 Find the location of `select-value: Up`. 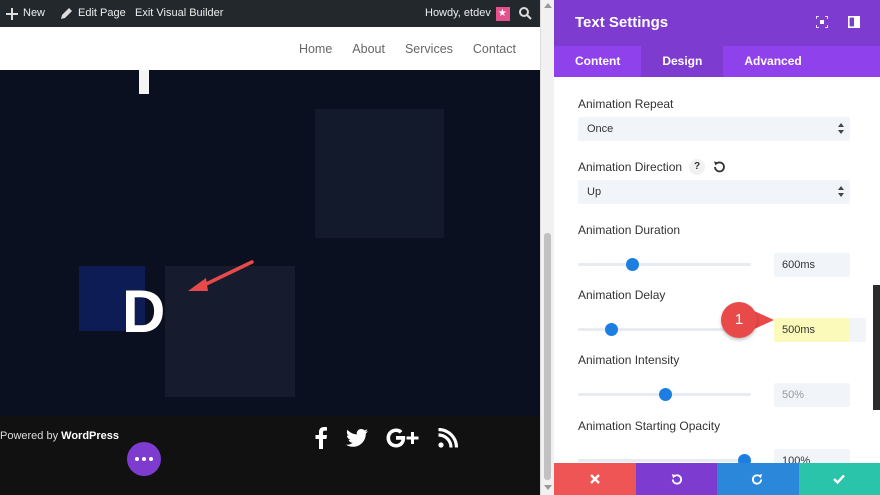

select-value: Up is located at coordinates (594, 192).